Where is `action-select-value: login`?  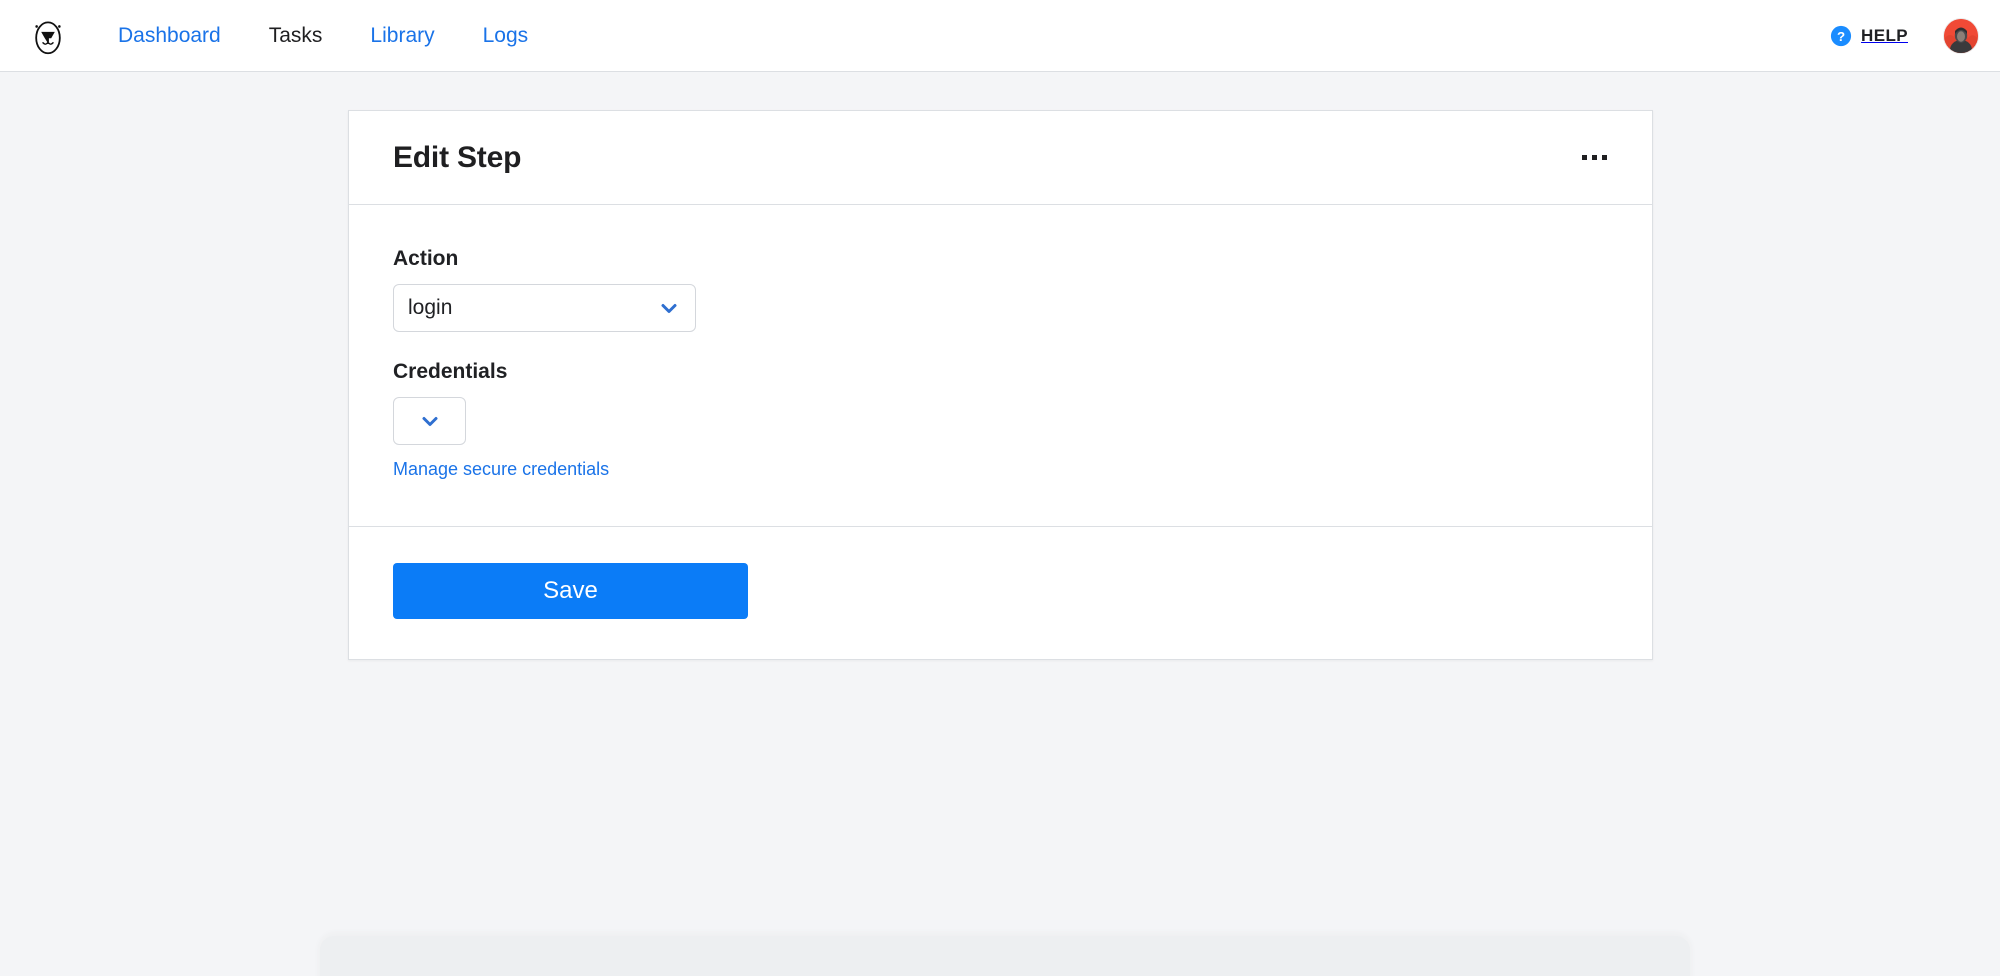
action-select-value: login is located at coordinates (430, 307).